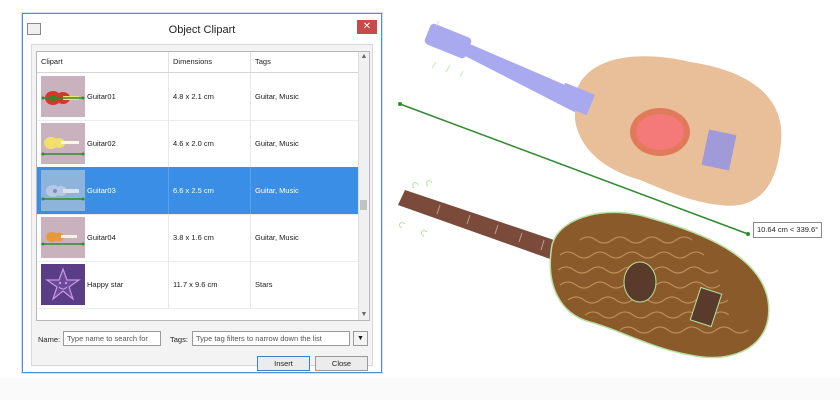 Image resolution: width=840 pixels, height=400 pixels. Describe the element at coordinates (179, 339) in the screenshot. I see `tags-label: Tags:` at that location.